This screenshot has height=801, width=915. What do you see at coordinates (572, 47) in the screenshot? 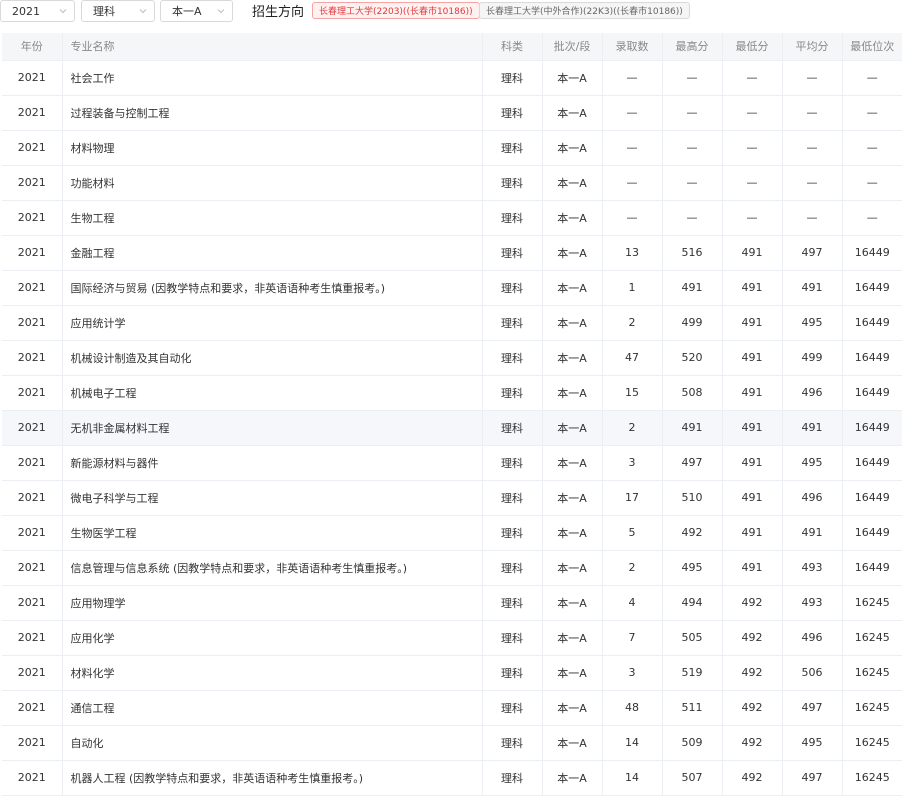
I see `header-batch: 批次/段` at bounding box center [572, 47].